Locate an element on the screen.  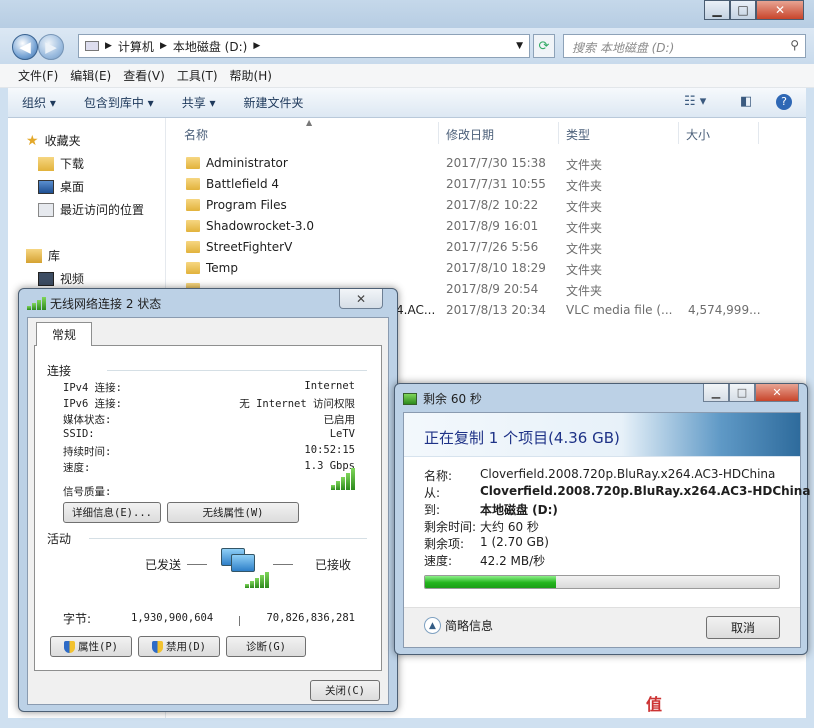
address-bar: ▶ 计算机 ▶ 本地磁盘 (D:) ▶ ▼ is located at coordinates (304, 46).